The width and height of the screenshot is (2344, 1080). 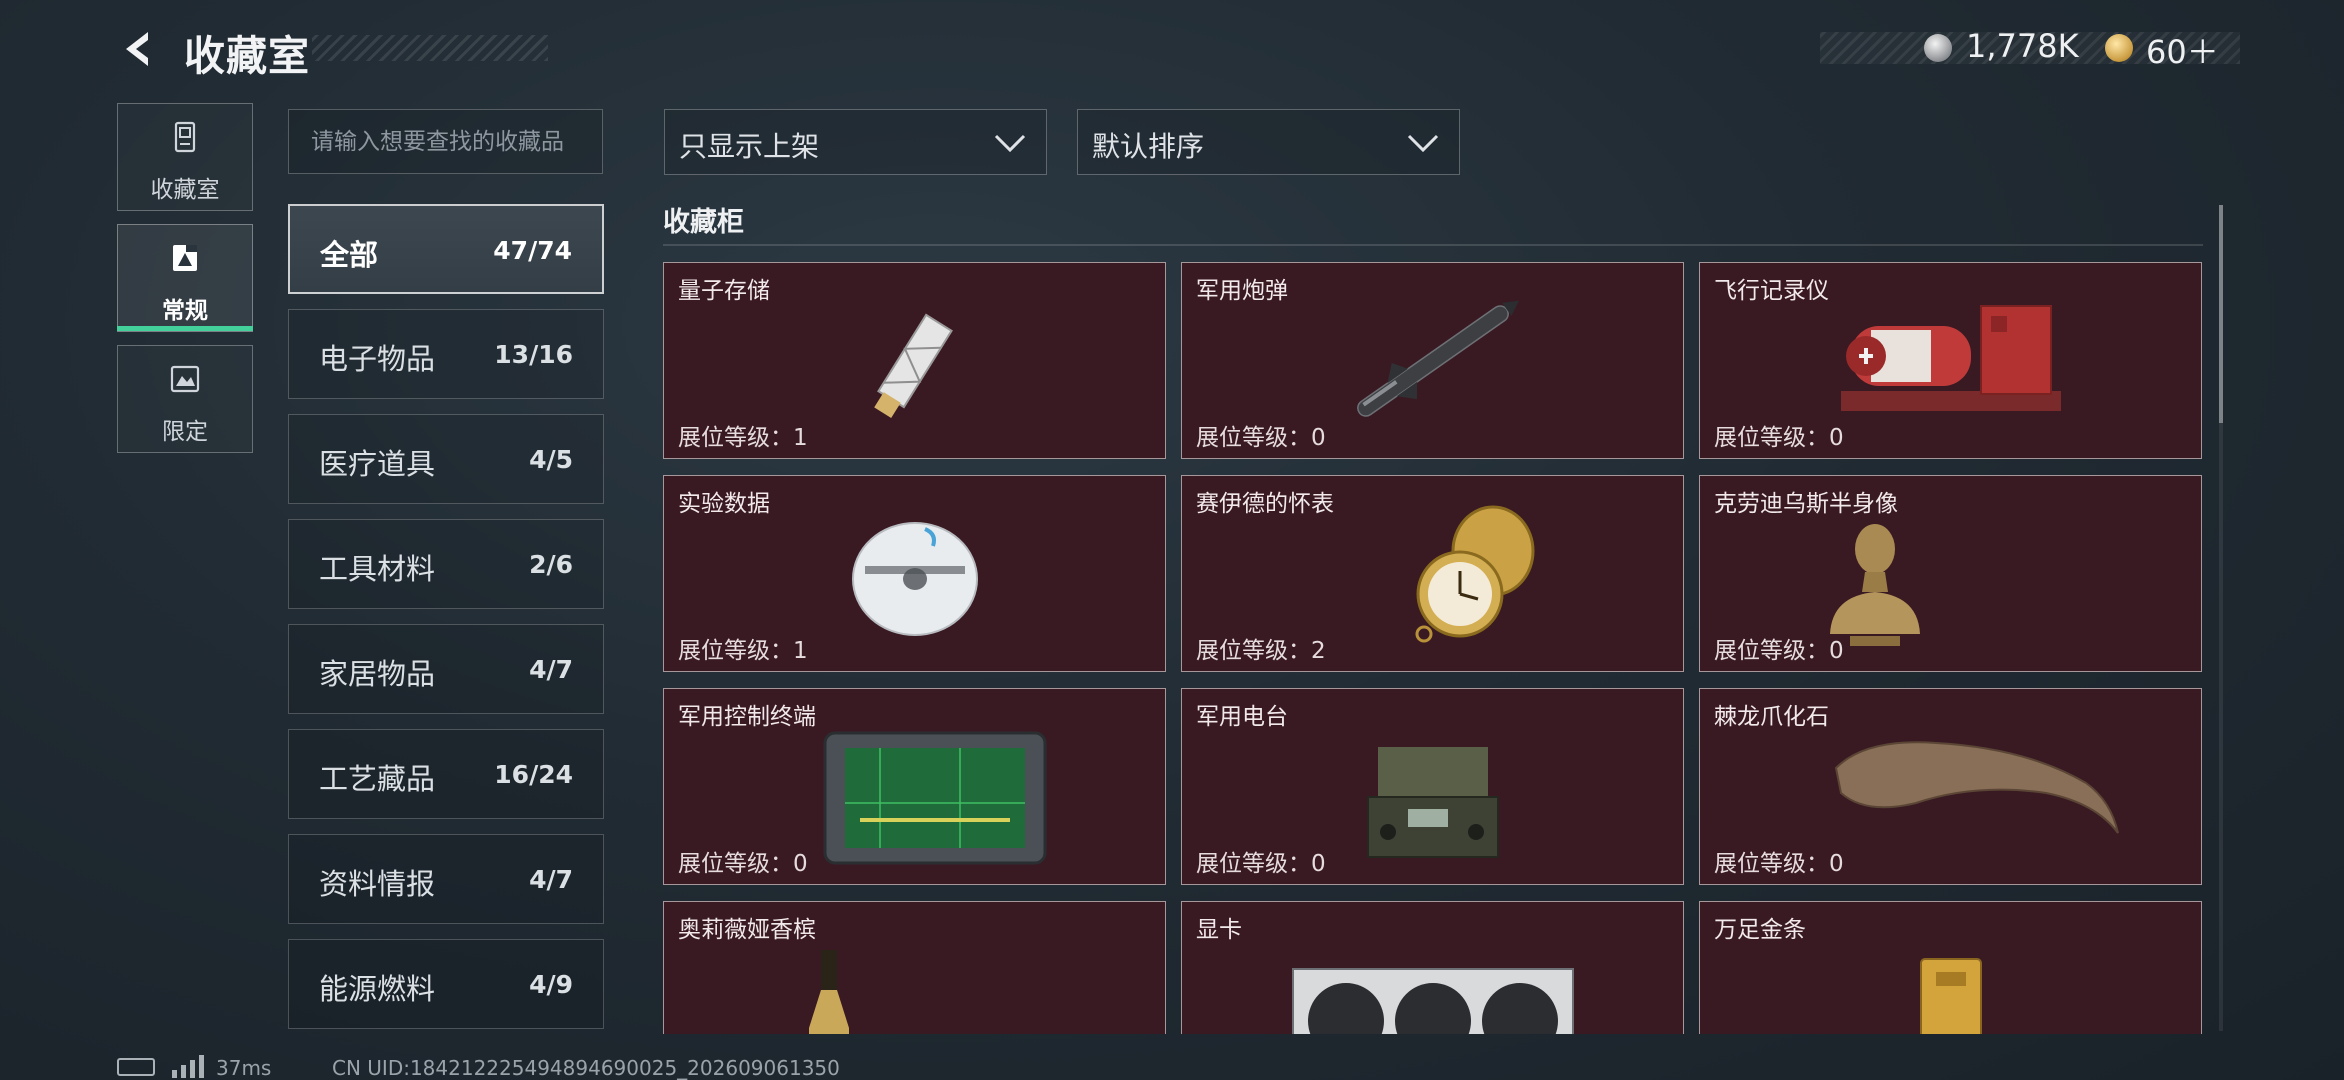 I want to click on claw-fossil-icon, so click(x=1976, y=787).